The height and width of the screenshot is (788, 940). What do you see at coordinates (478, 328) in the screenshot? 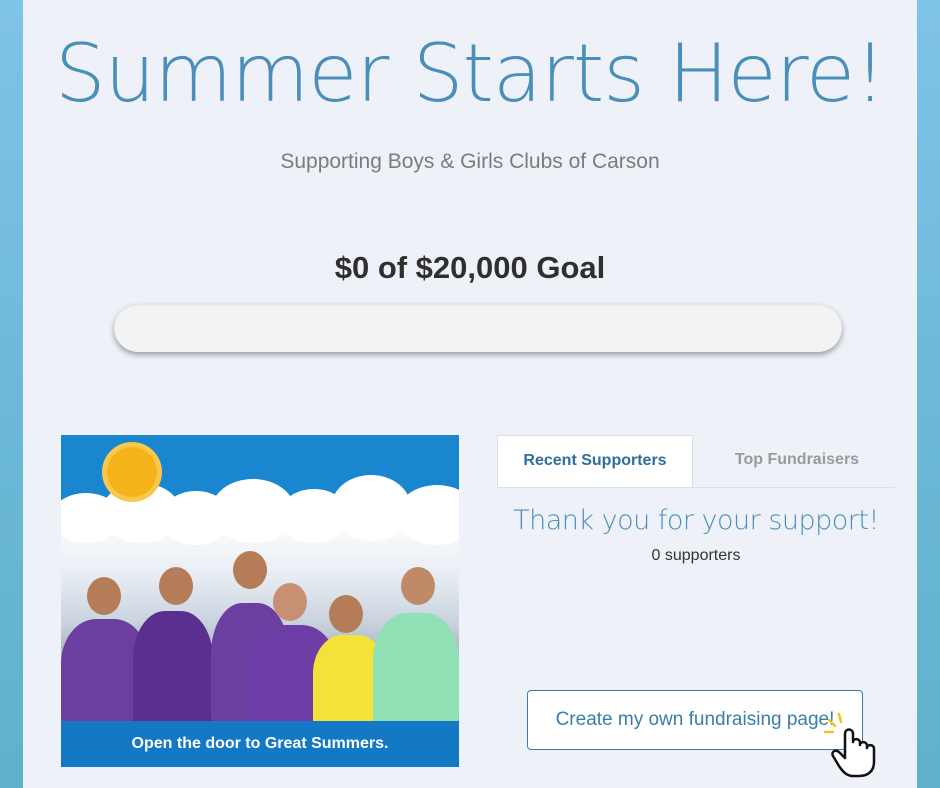
I see `goal-progress-bar` at bounding box center [478, 328].